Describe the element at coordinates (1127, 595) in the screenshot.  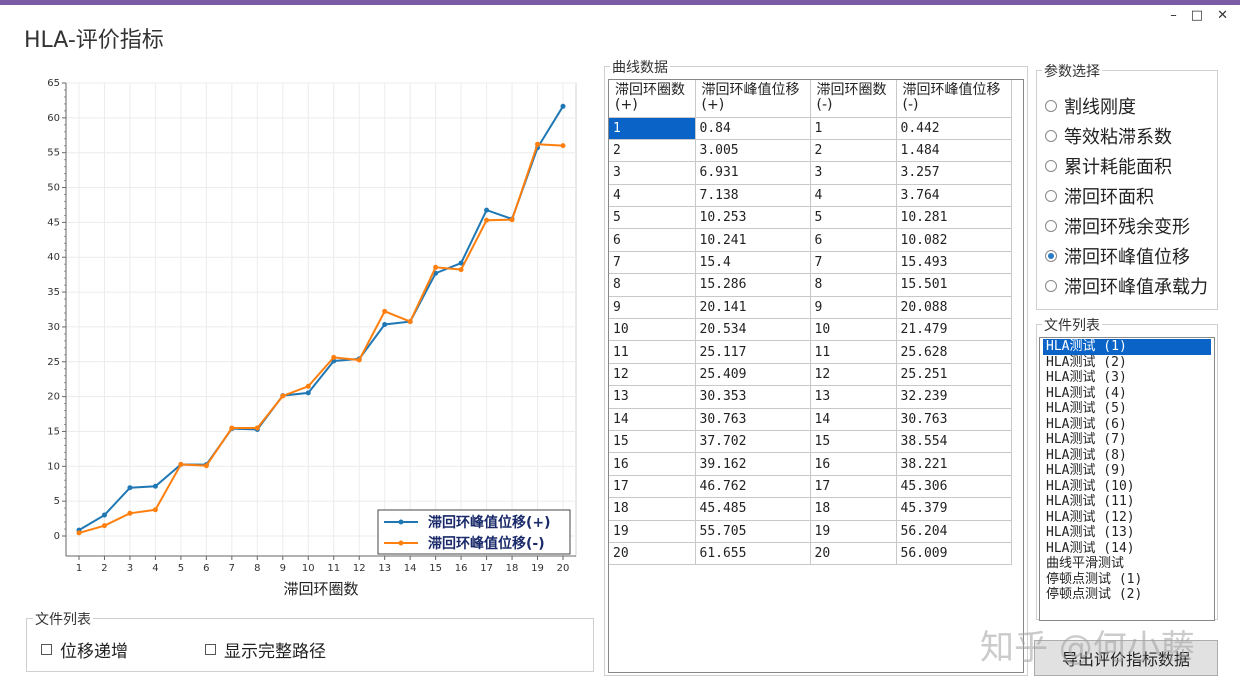
I see `file-list-item: 停顿点测试 (2)` at that location.